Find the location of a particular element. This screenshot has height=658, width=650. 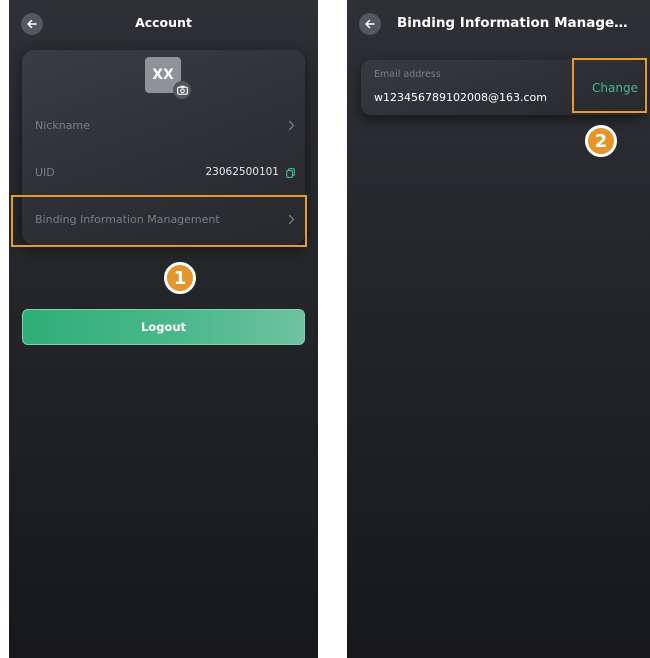

nickname-label: Nickname is located at coordinates (62, 125).